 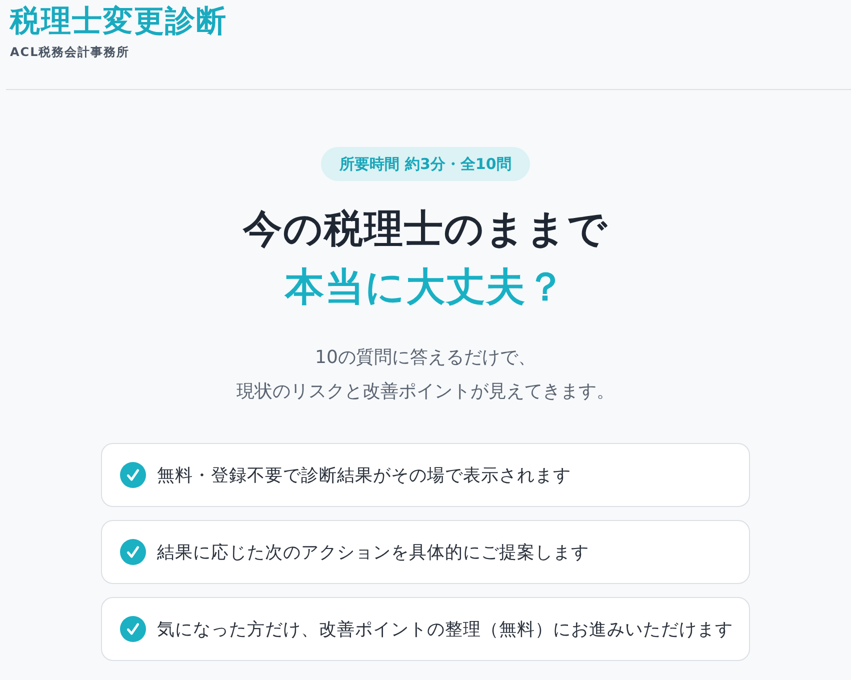 What do you see at coordinates (425, 230) in the screenshot?
I see `headline: 今の税理士のままで` at bounding box center [425, 230].